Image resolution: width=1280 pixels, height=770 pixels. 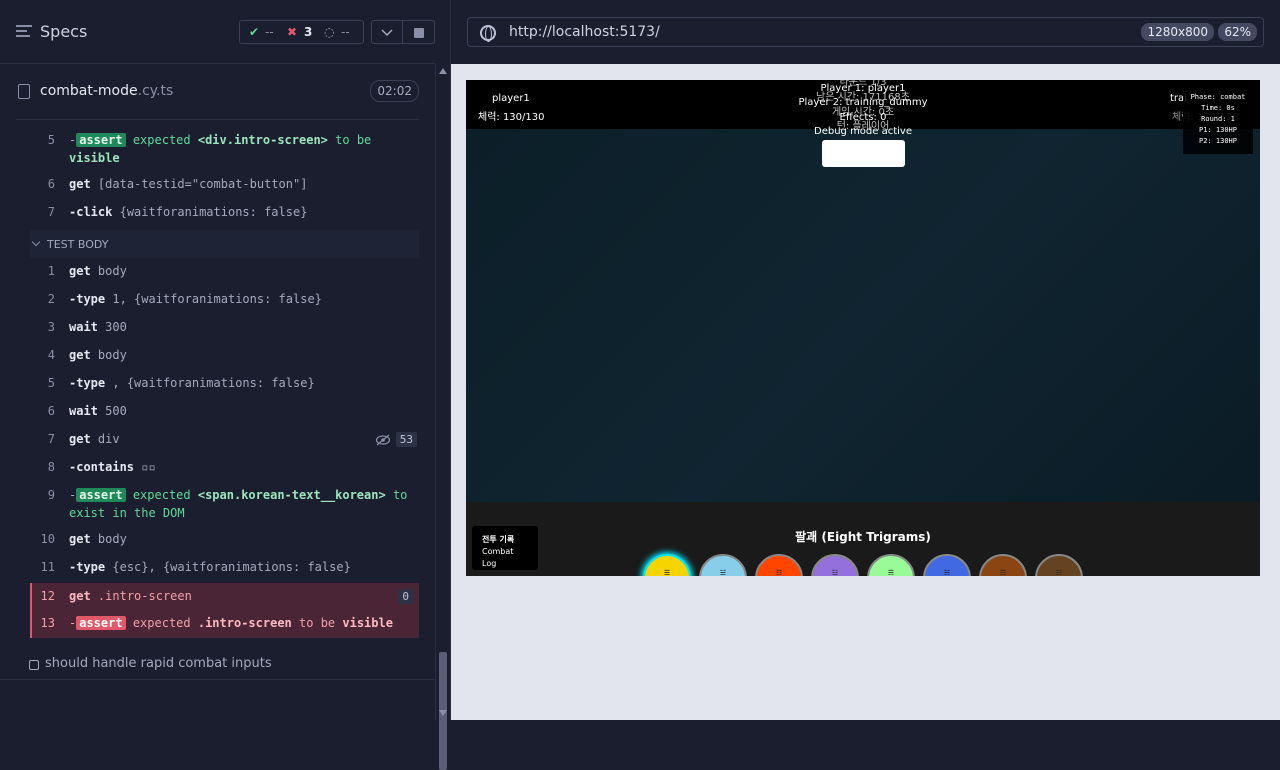 What do you see at coordinates (34, 665) in the screenshot?
I see `pending-test-icon` at bounding box center [34, 665].